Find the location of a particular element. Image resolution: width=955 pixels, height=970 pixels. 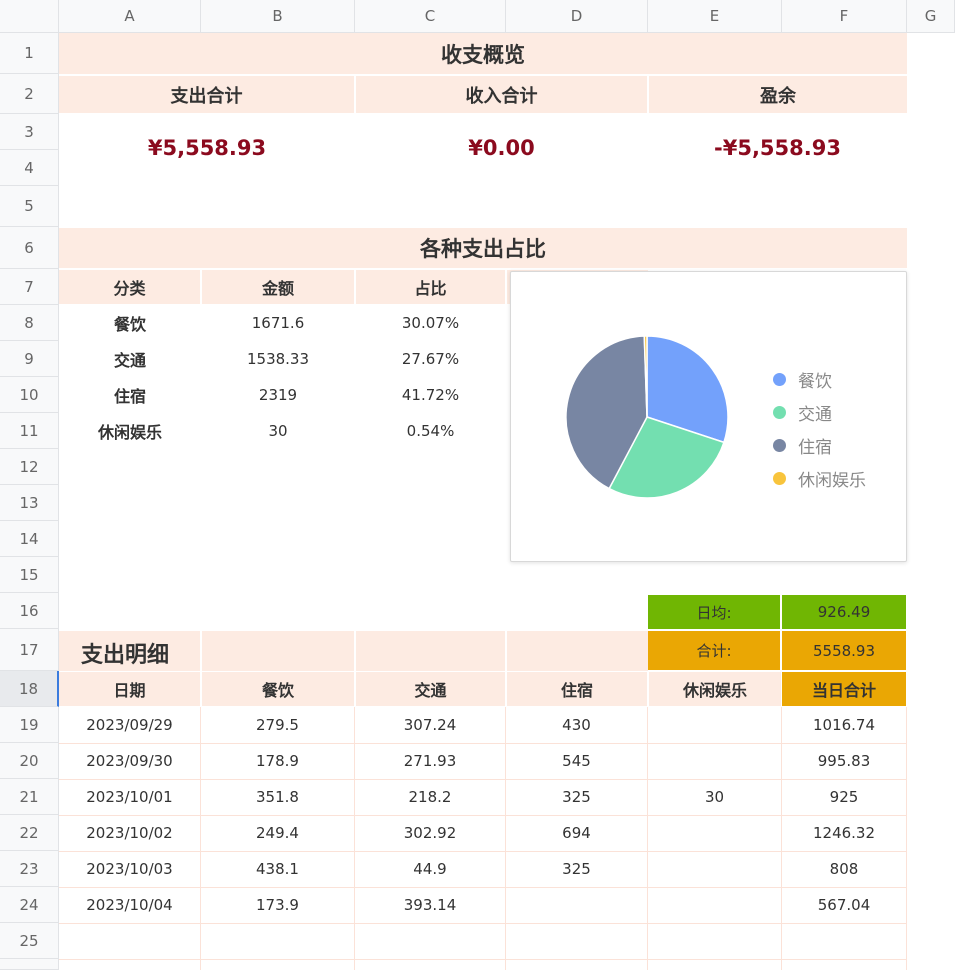

share-amount: 30 is located at coordinates (278, 431).